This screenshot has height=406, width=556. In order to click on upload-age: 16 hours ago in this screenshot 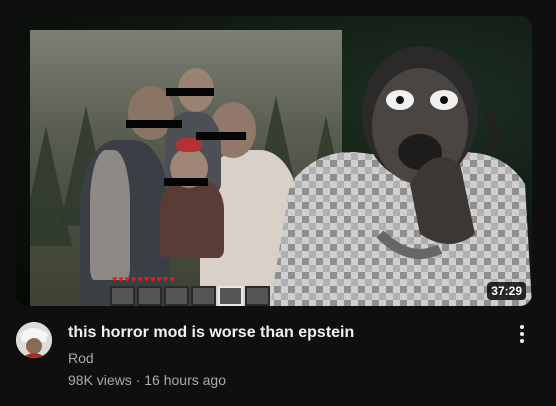, I will do `click(185, 380)`.